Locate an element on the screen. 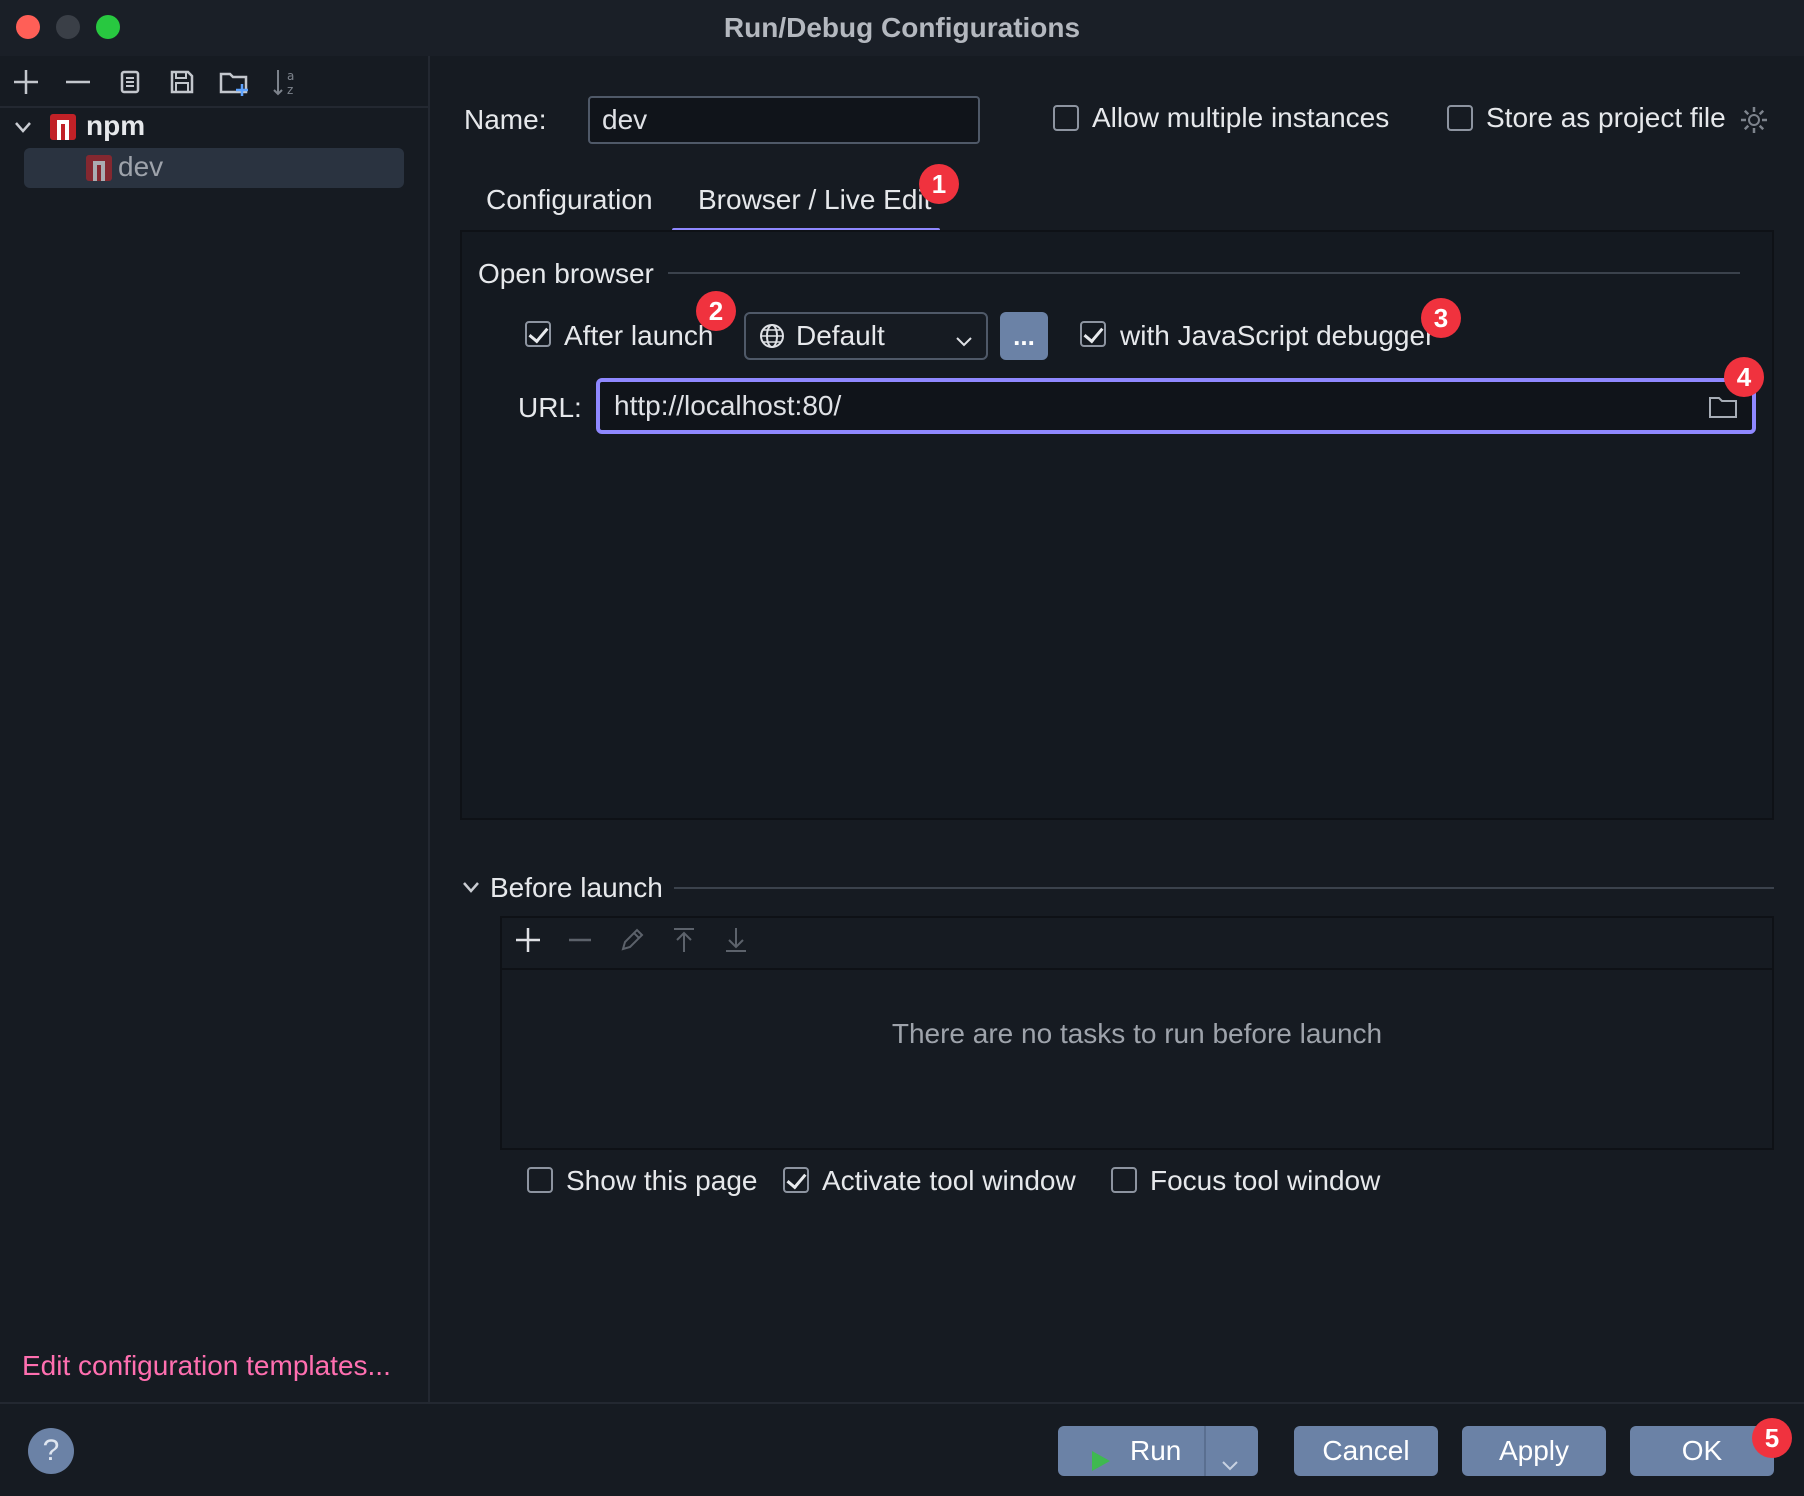 The width and height of the screenshot is (1804, 1496). browser-select-value: Default is located at coordinates (840, 335).